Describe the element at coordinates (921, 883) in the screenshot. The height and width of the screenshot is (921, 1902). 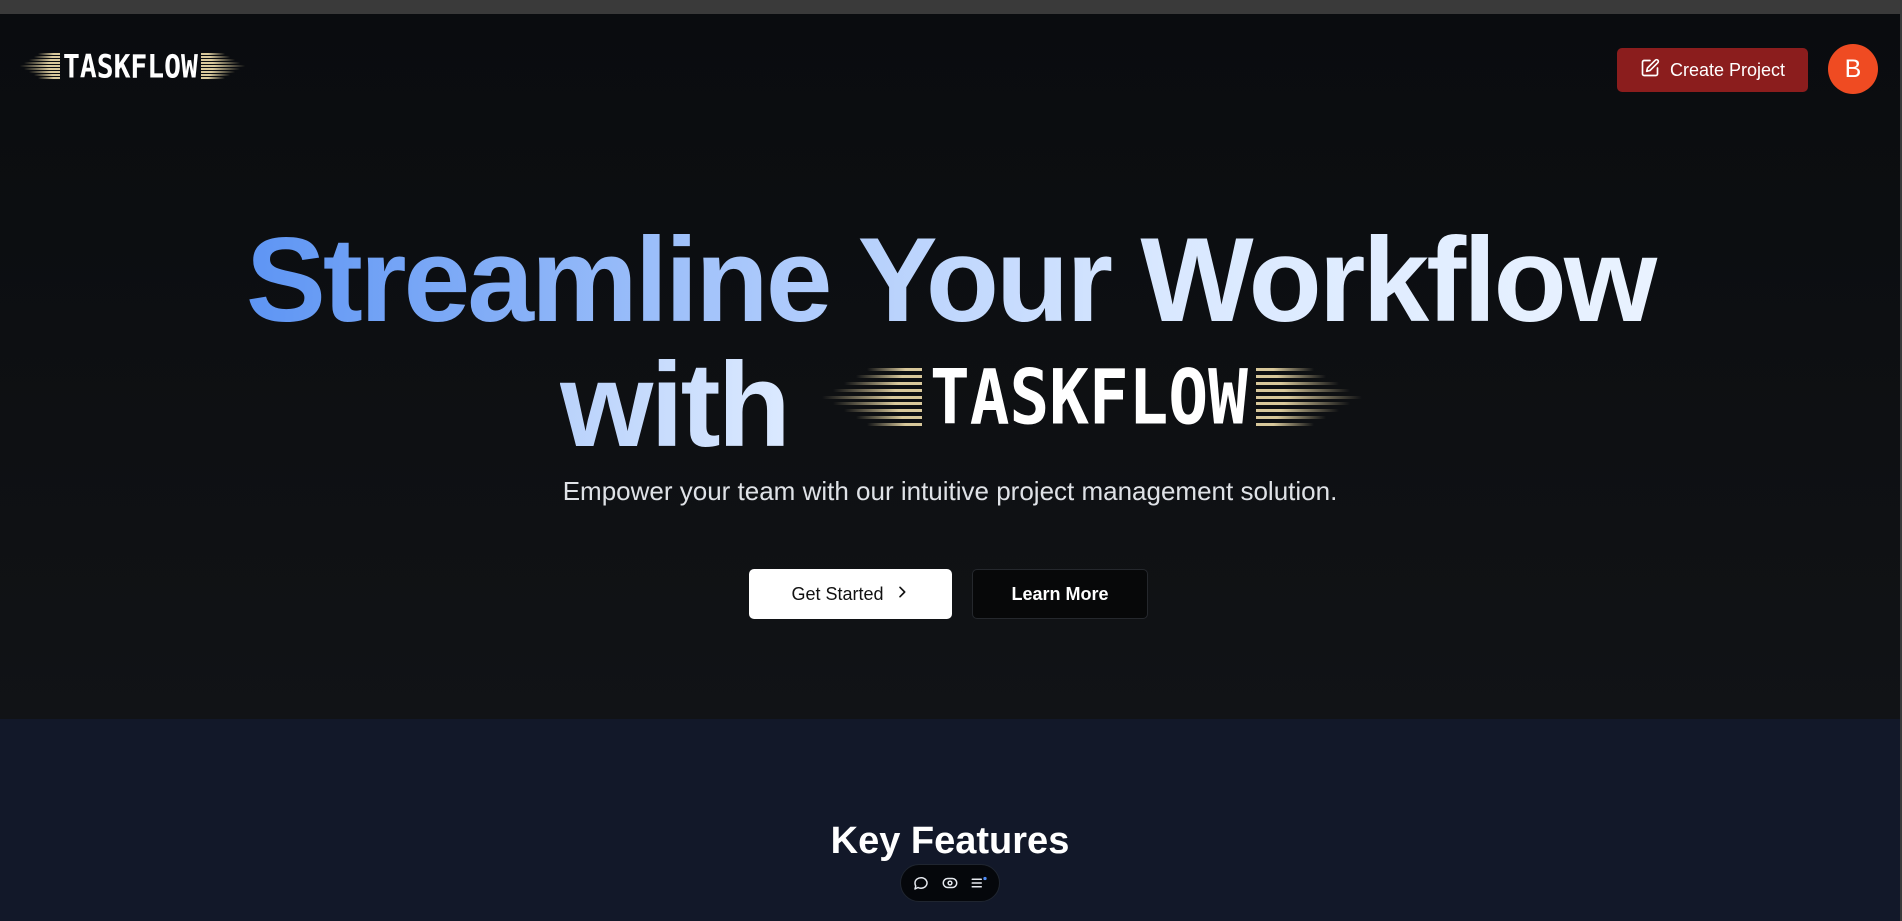
I see `chat-icon` at that location.